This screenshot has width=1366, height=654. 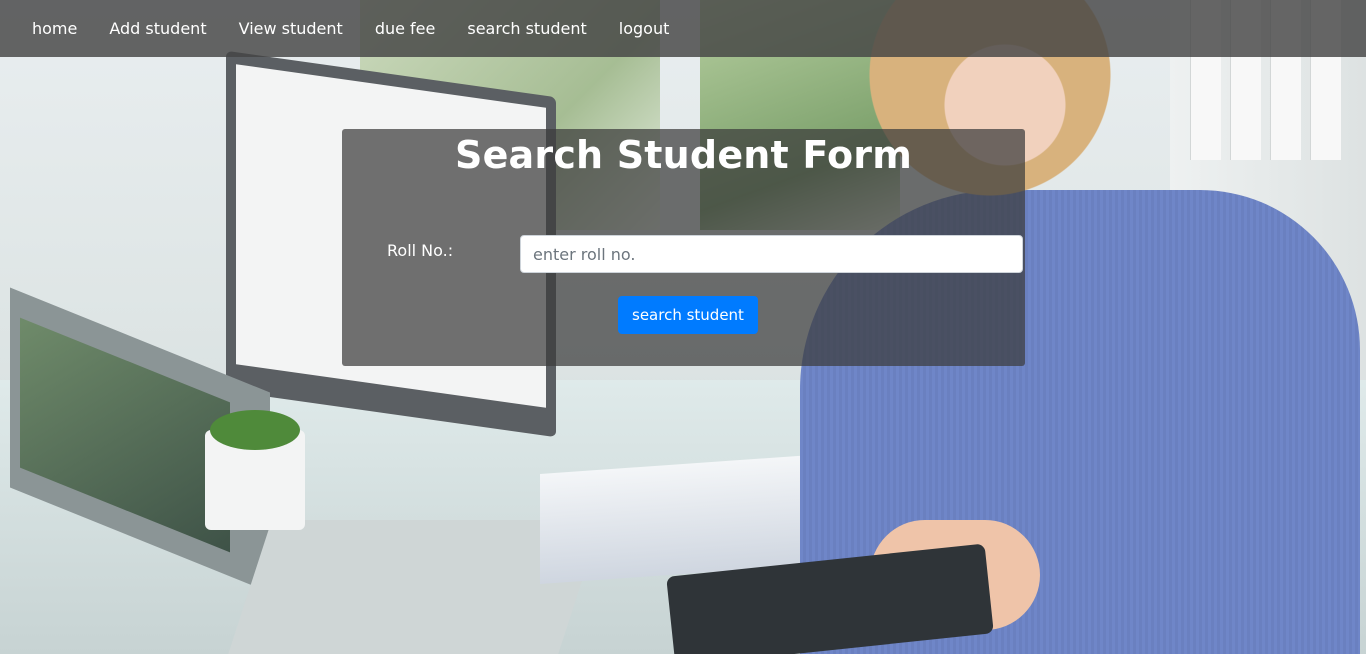 What do you see at coordinates (157, 28) in the screenshot?
I see `nav-add-student: Add student` at bounding box center [157, 28].